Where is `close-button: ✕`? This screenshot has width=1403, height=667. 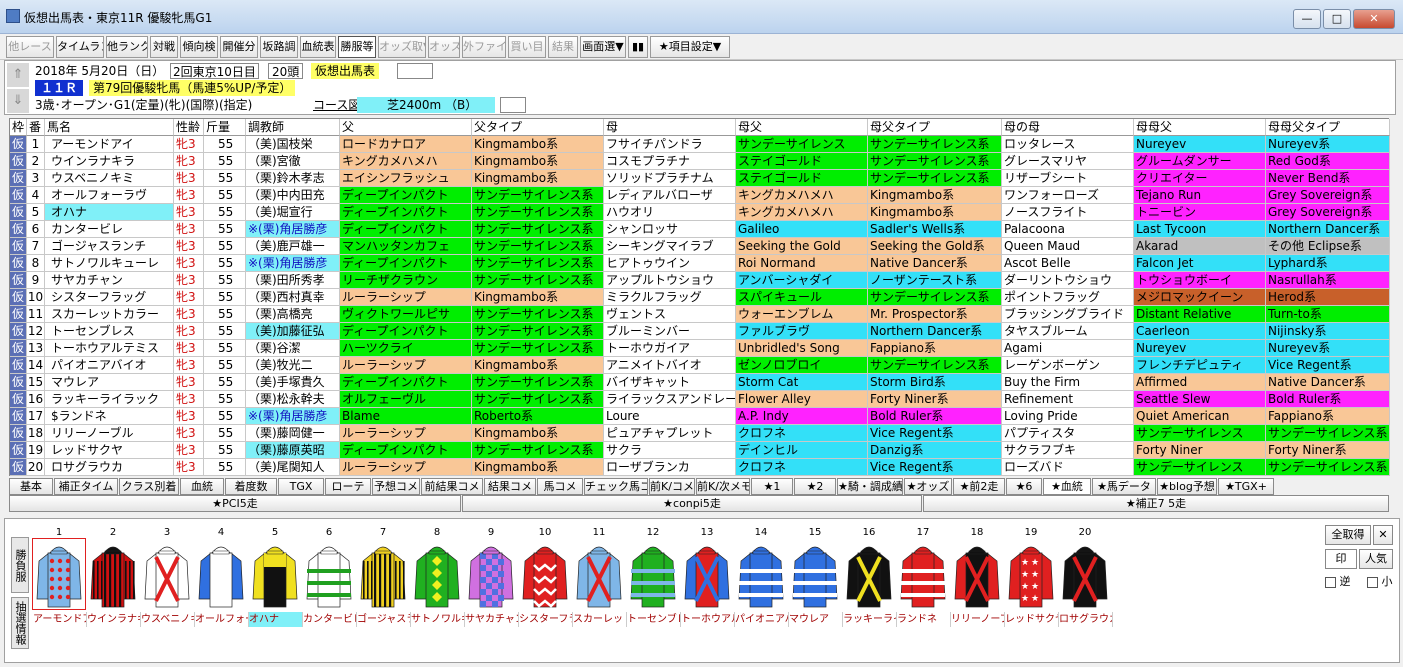 close-button: ✕ is located at coordinates (1374, 19).